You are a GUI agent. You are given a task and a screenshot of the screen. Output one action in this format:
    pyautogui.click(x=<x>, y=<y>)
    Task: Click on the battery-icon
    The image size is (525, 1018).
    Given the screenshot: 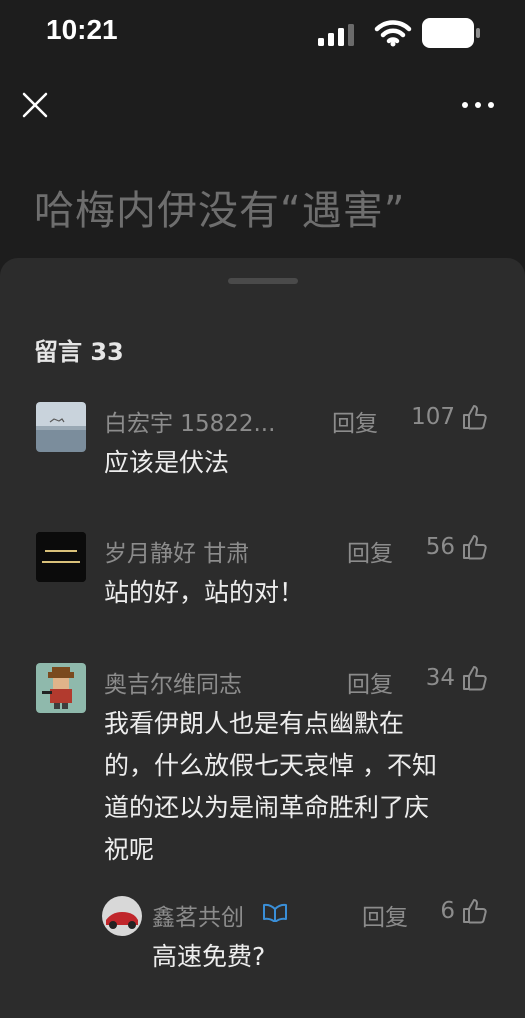 What is the action you would take?
    pyautogui.click(x=451, y=33)
    